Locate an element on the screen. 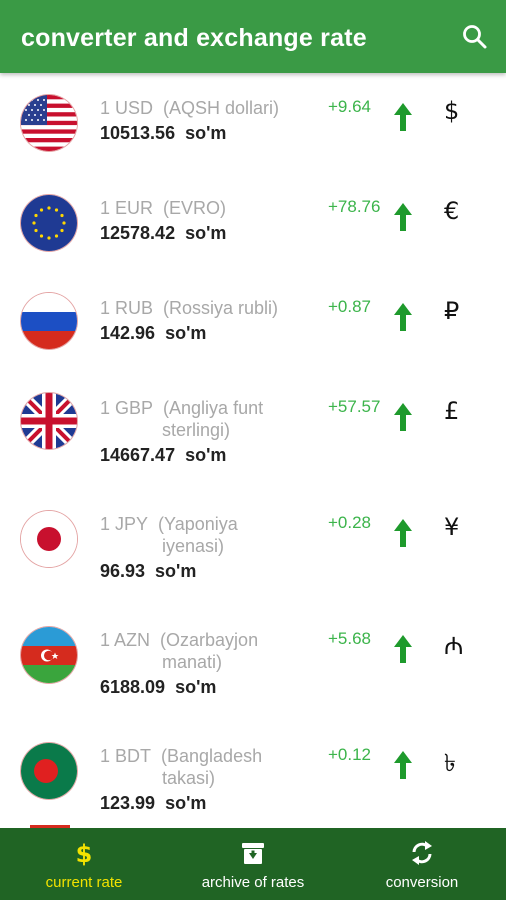  tab-conversion: conversion is located at coordinates (422, 864).